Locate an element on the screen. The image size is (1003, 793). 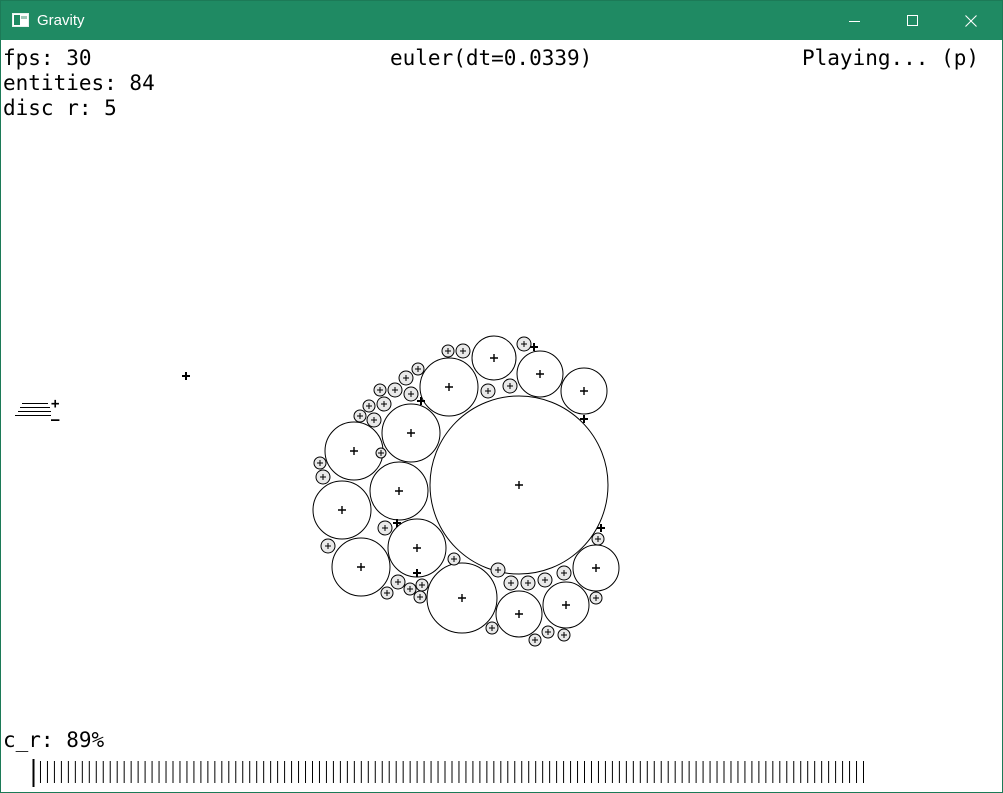
minimize-icon is located at coordinates (854, 21).